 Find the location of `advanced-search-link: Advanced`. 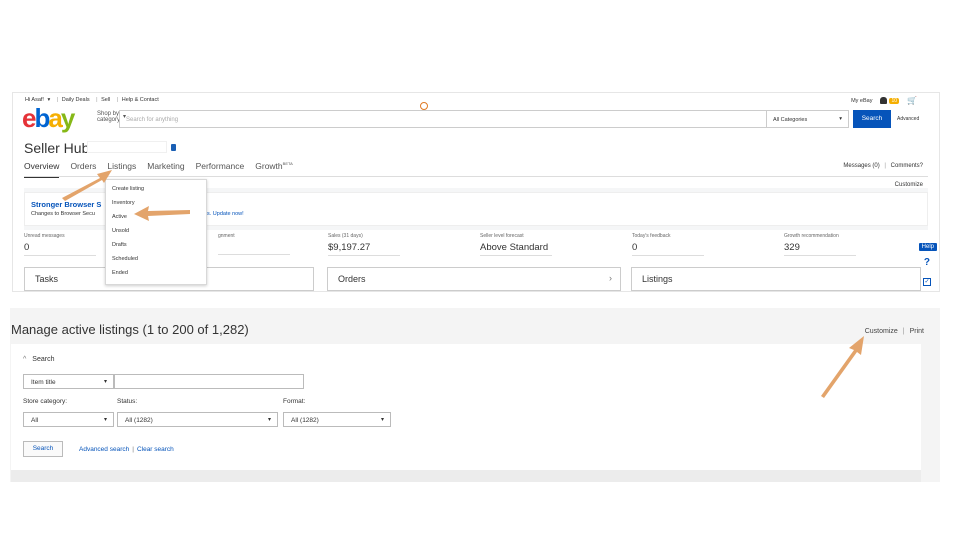

advanced-search-link: Advanced is located at coordinates (908, 119).